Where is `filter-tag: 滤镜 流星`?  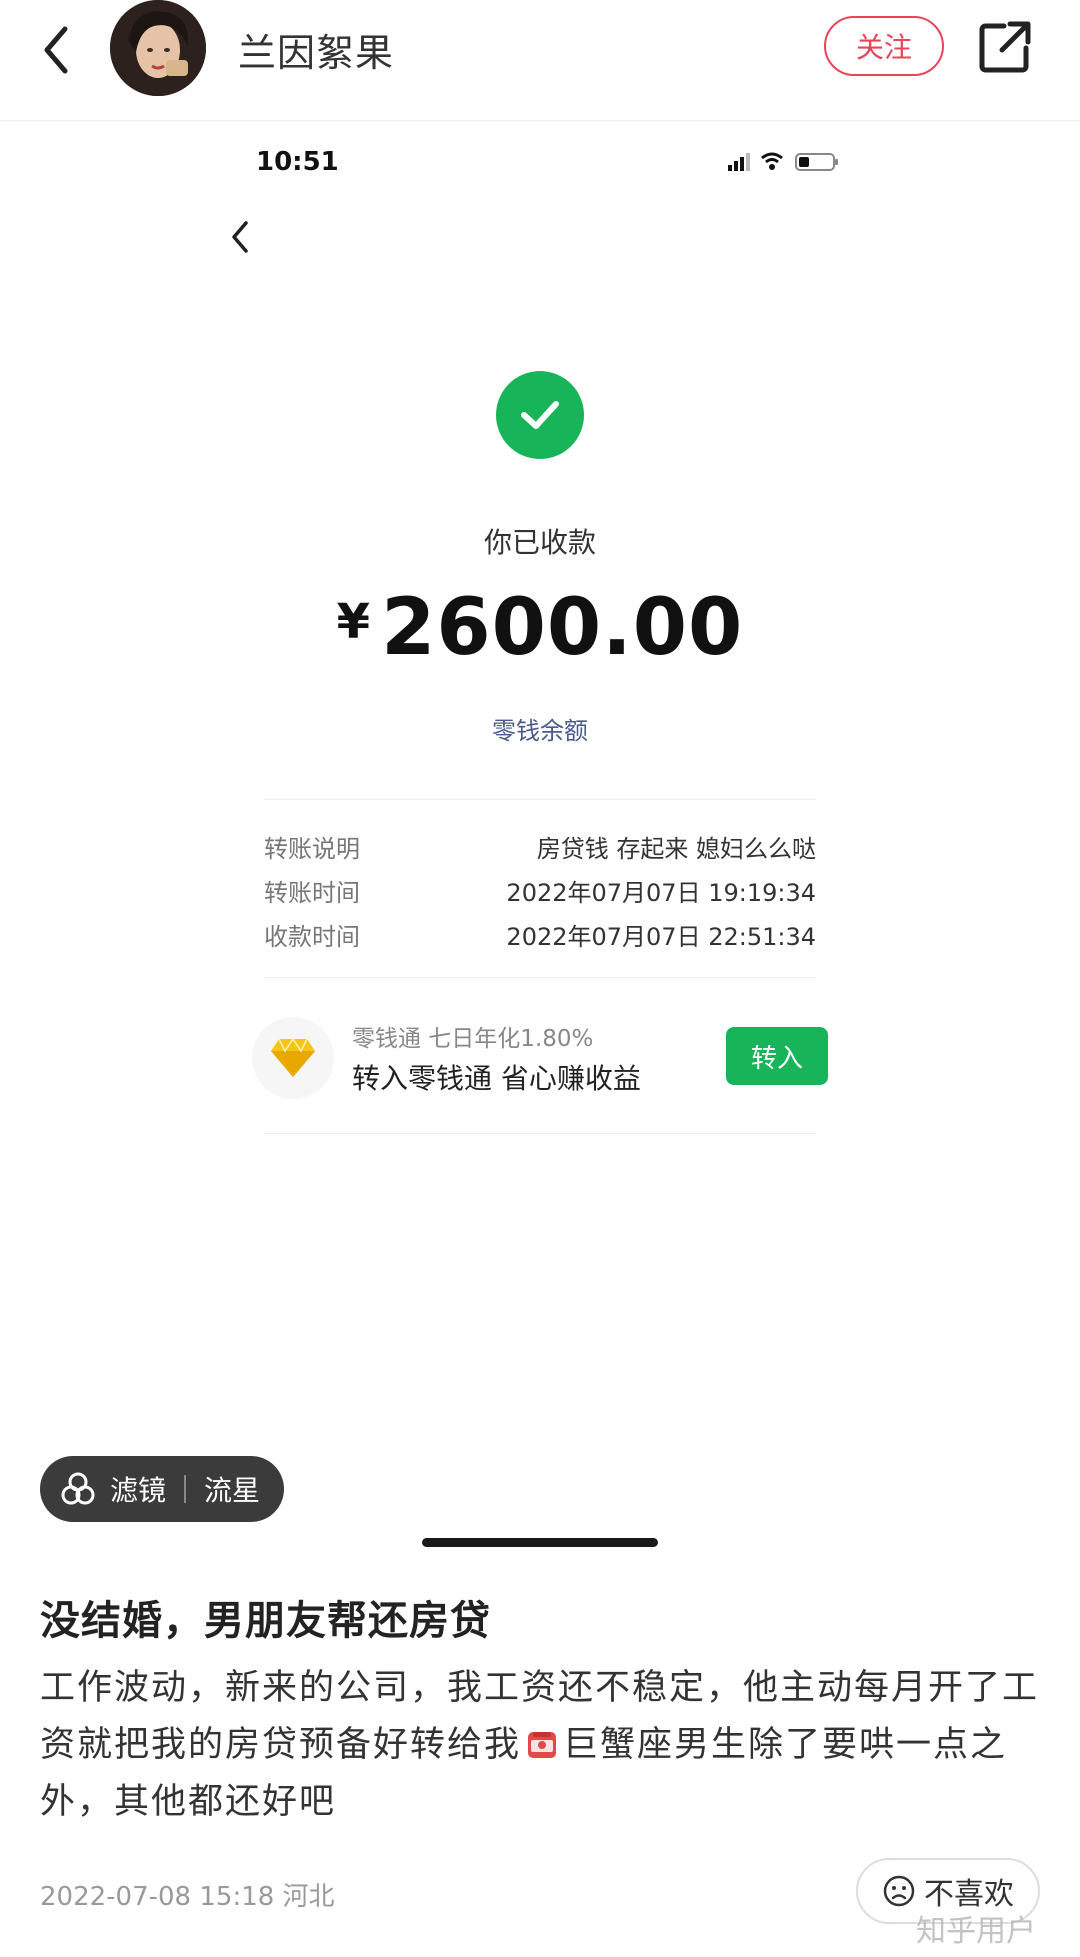
filter-tag: 滤镜 流星 is located at coordinates (162, 1489).